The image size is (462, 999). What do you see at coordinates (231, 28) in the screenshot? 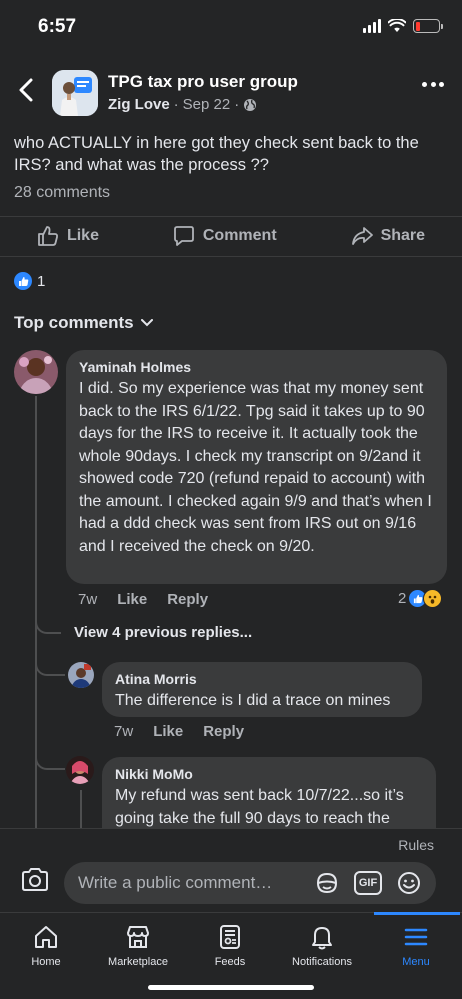
I see `status-bar: 6:57` at bounding box center [231, 28].